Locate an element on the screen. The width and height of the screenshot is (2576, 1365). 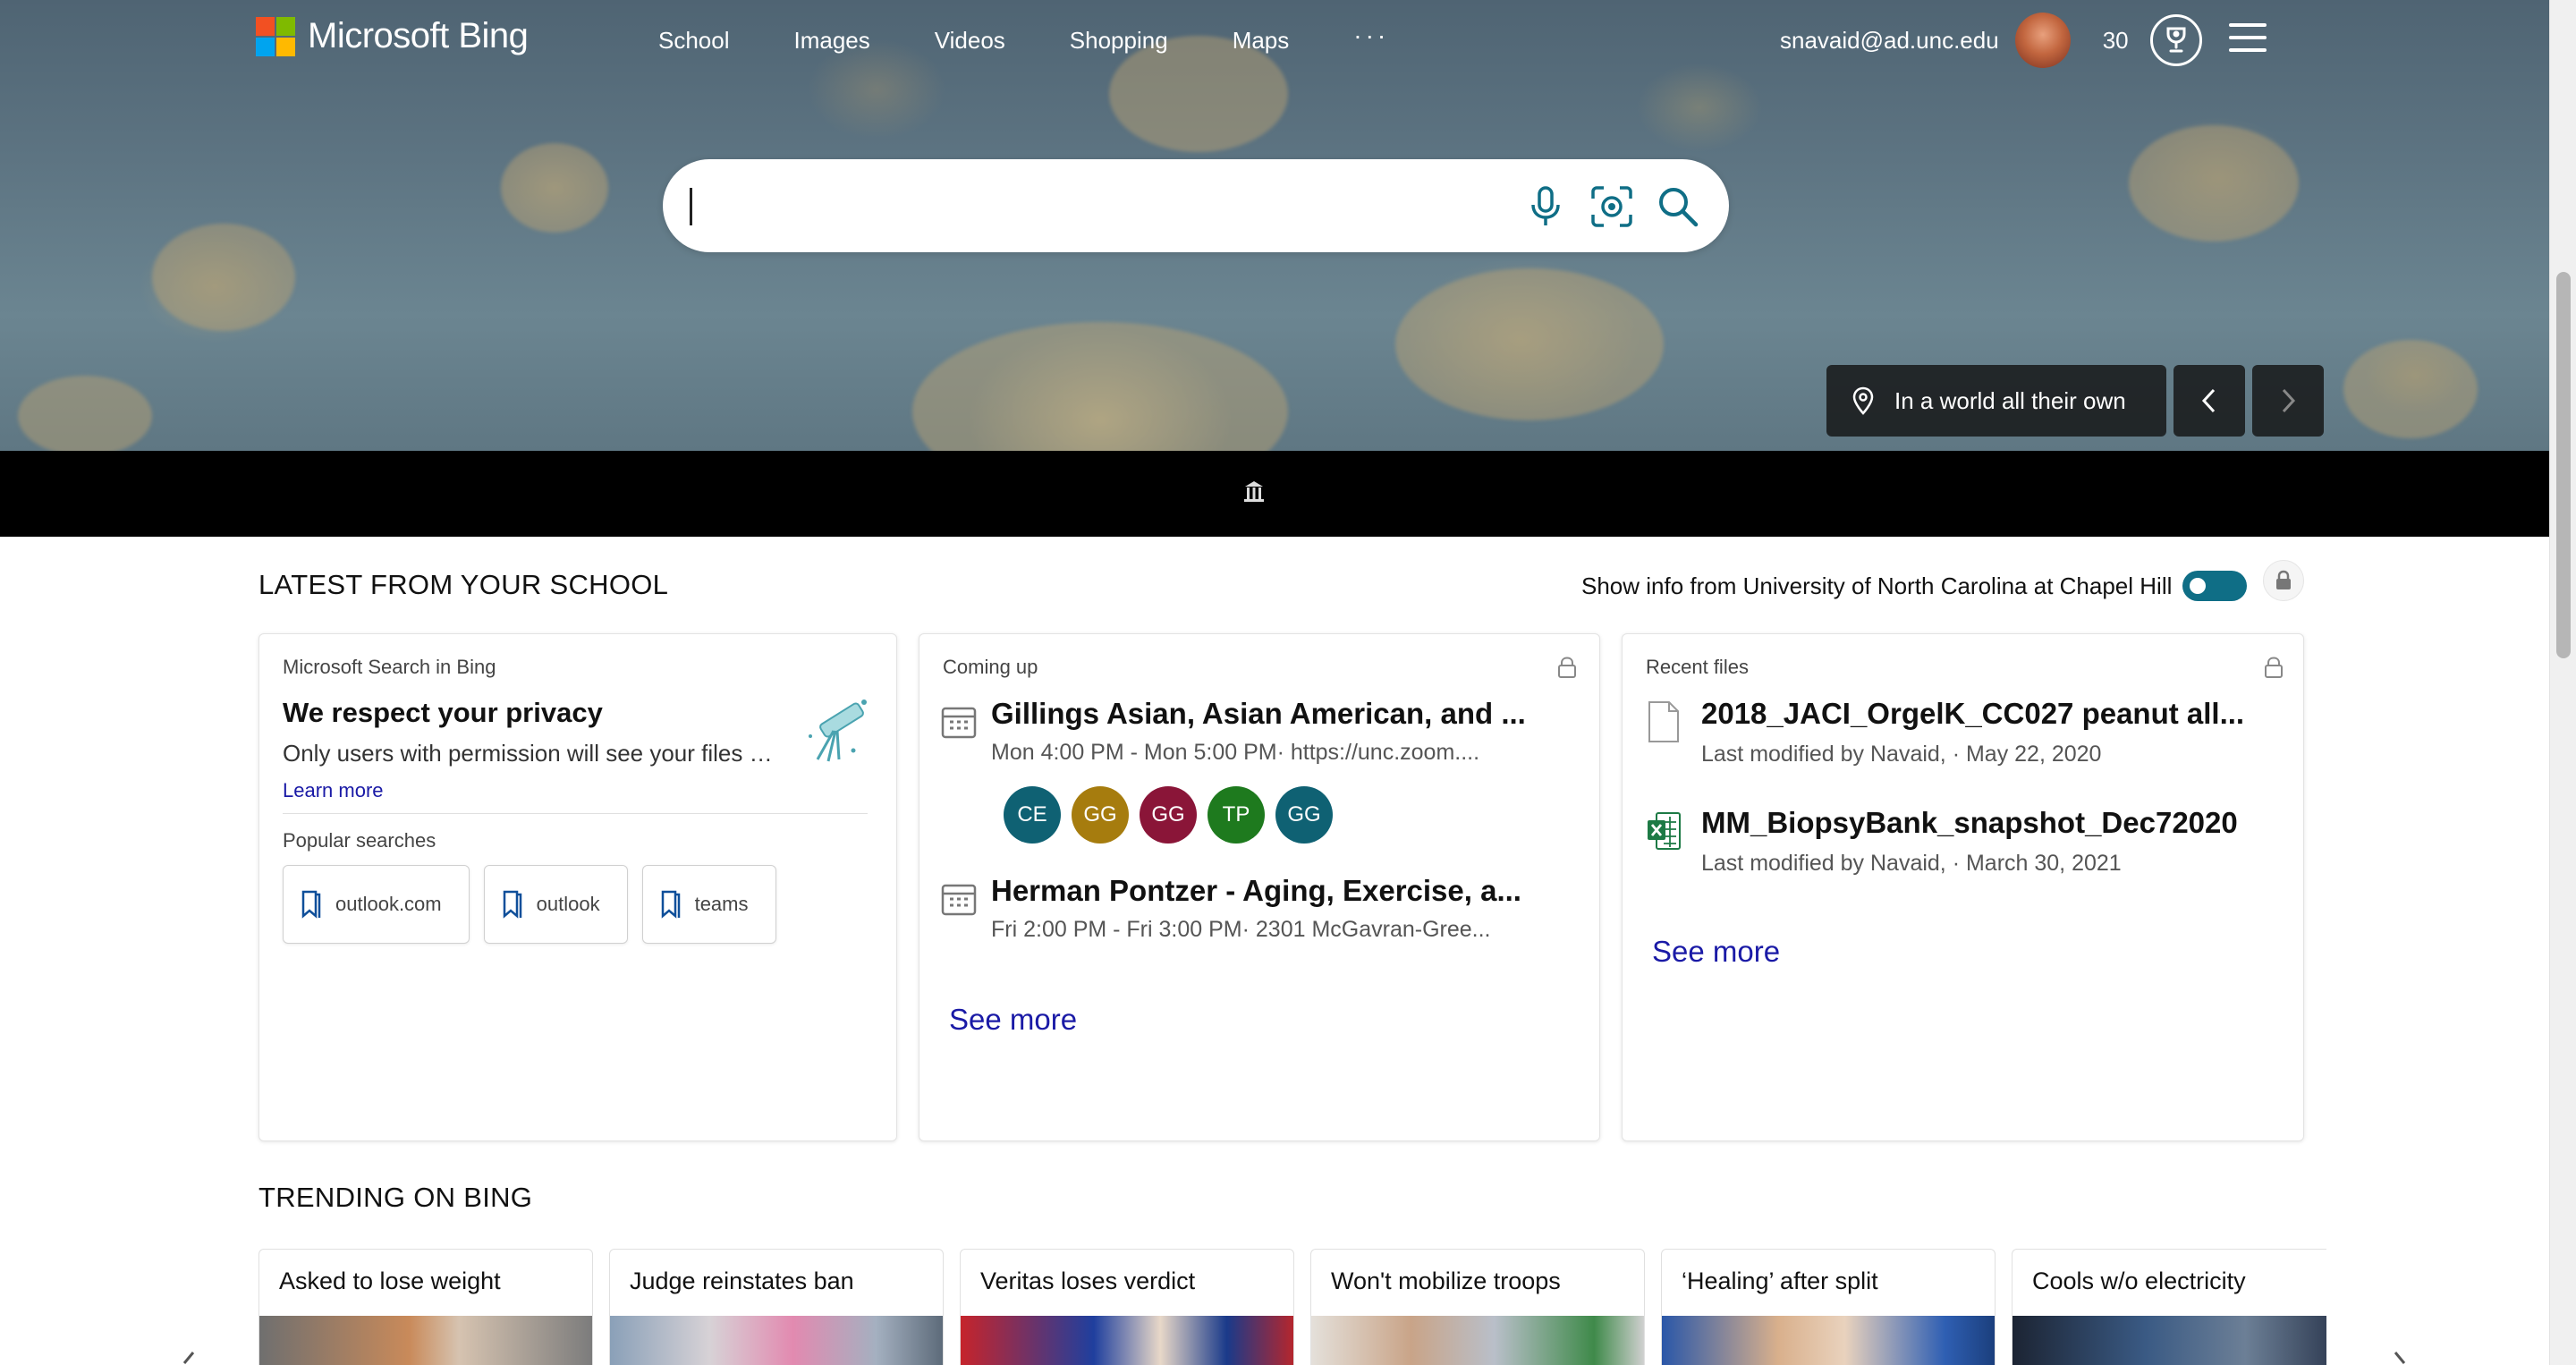
nav-images: Images is located at coordinates (832, 41).